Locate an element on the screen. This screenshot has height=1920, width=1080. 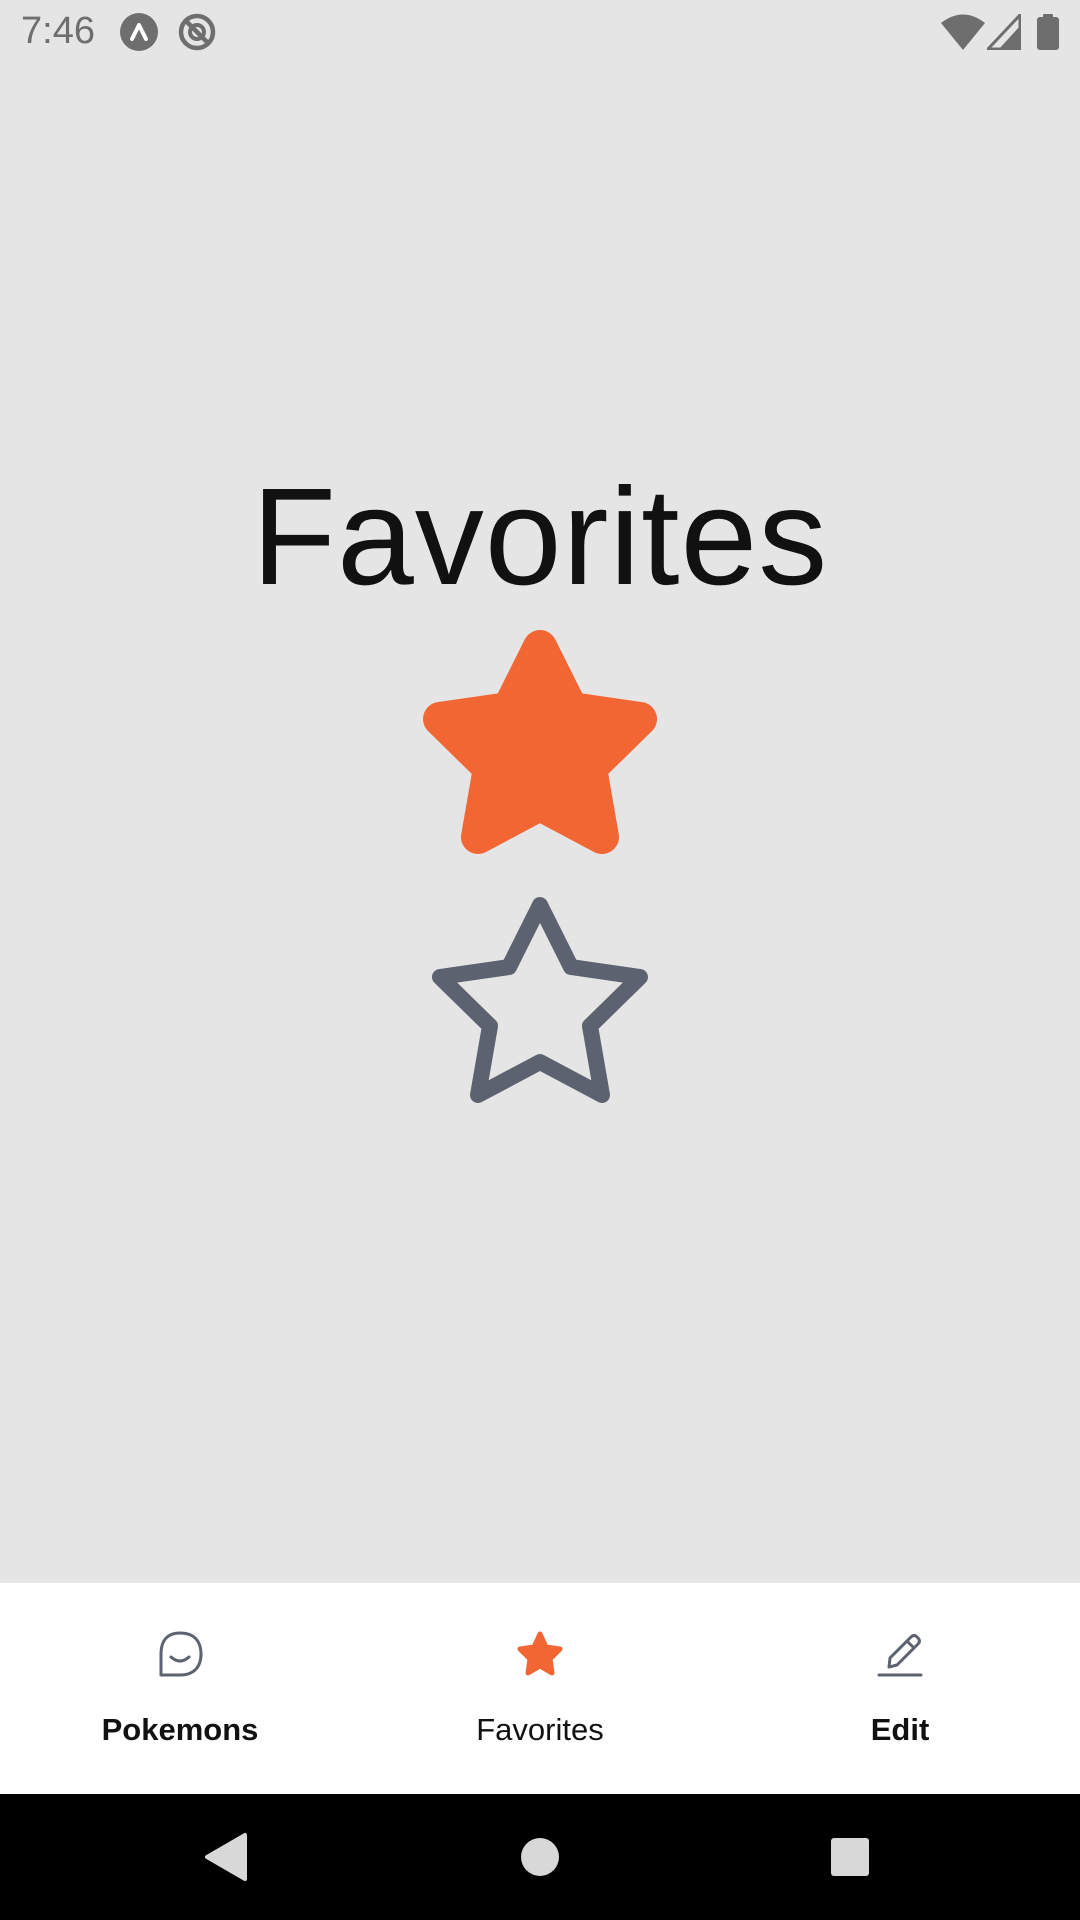
system-navigation-bar is located at coordinates (540, 1857).